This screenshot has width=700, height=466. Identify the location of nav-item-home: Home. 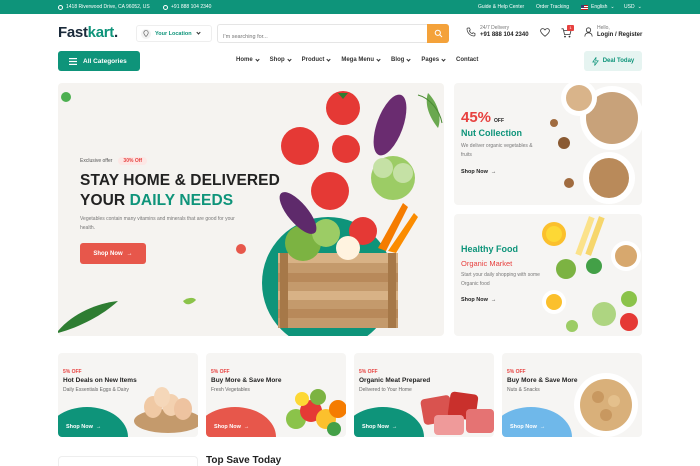
(248, 59).